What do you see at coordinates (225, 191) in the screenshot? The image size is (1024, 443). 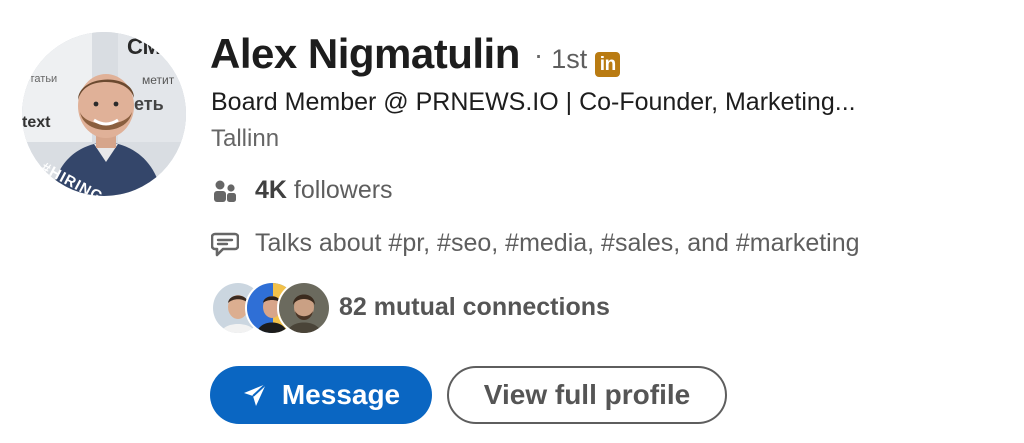 I see `people-icon` at bounding box center [225, 191].